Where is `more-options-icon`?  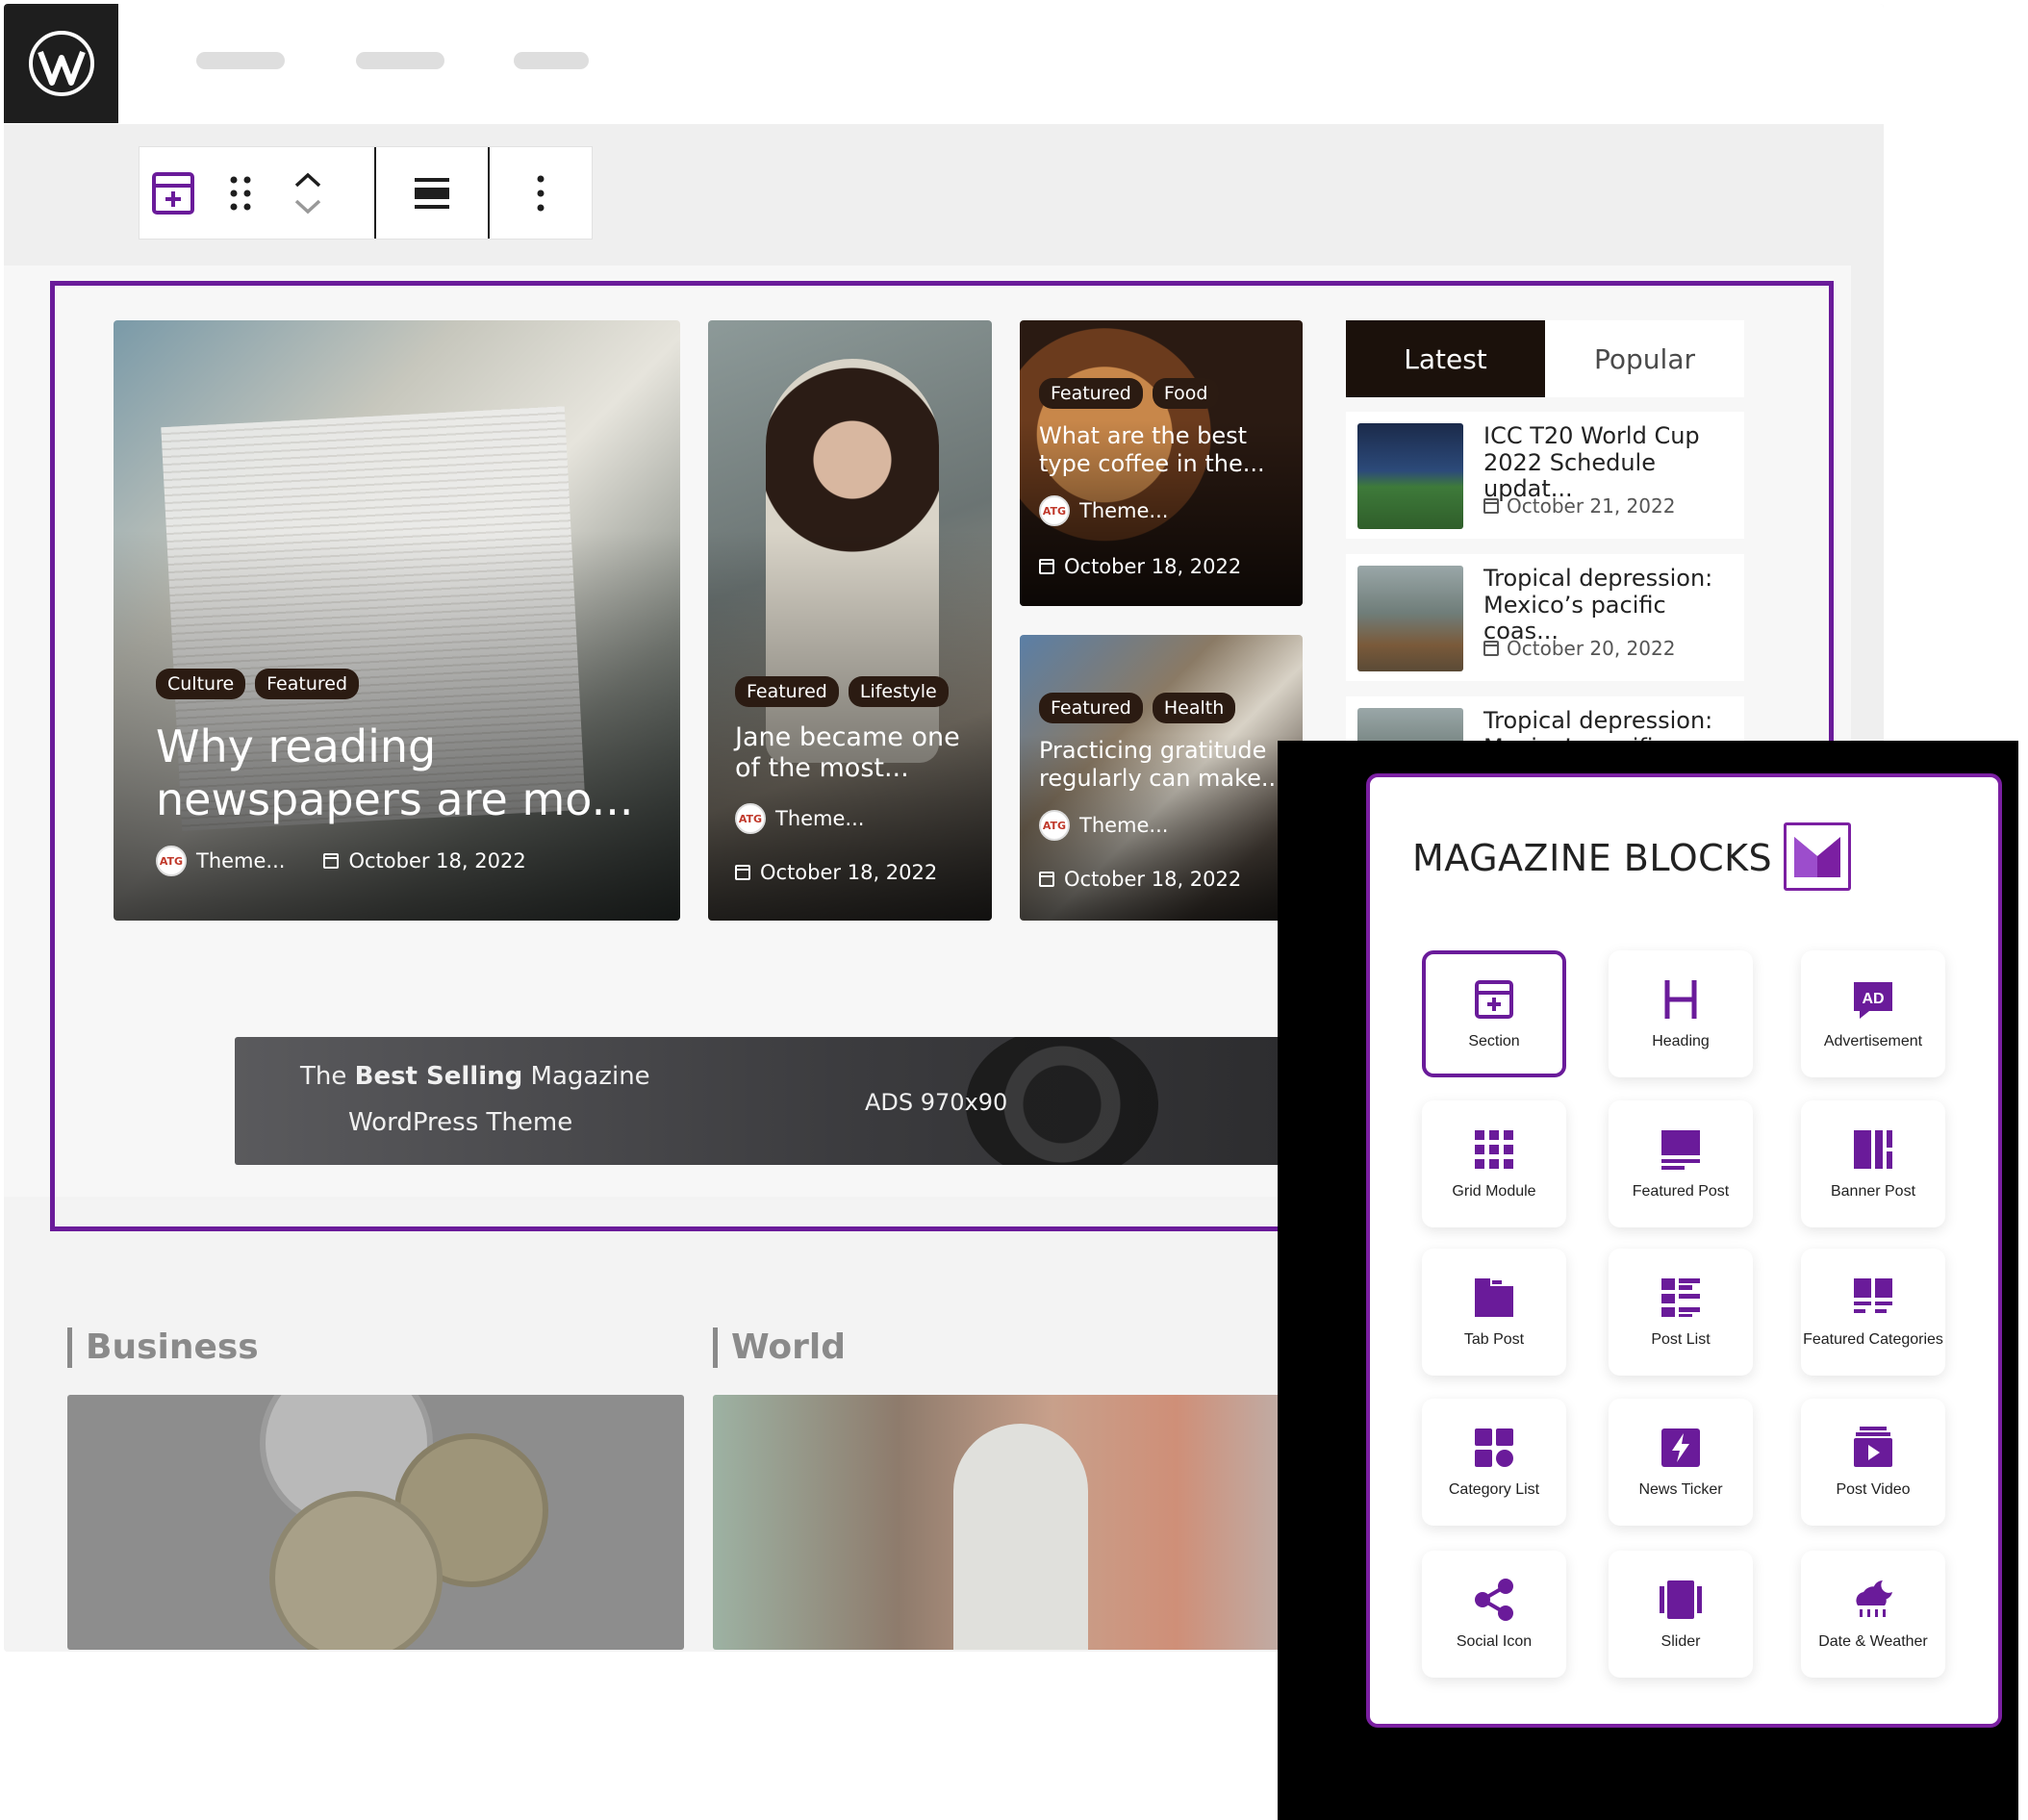 more-options-icon is located at coordinates (541, 193).